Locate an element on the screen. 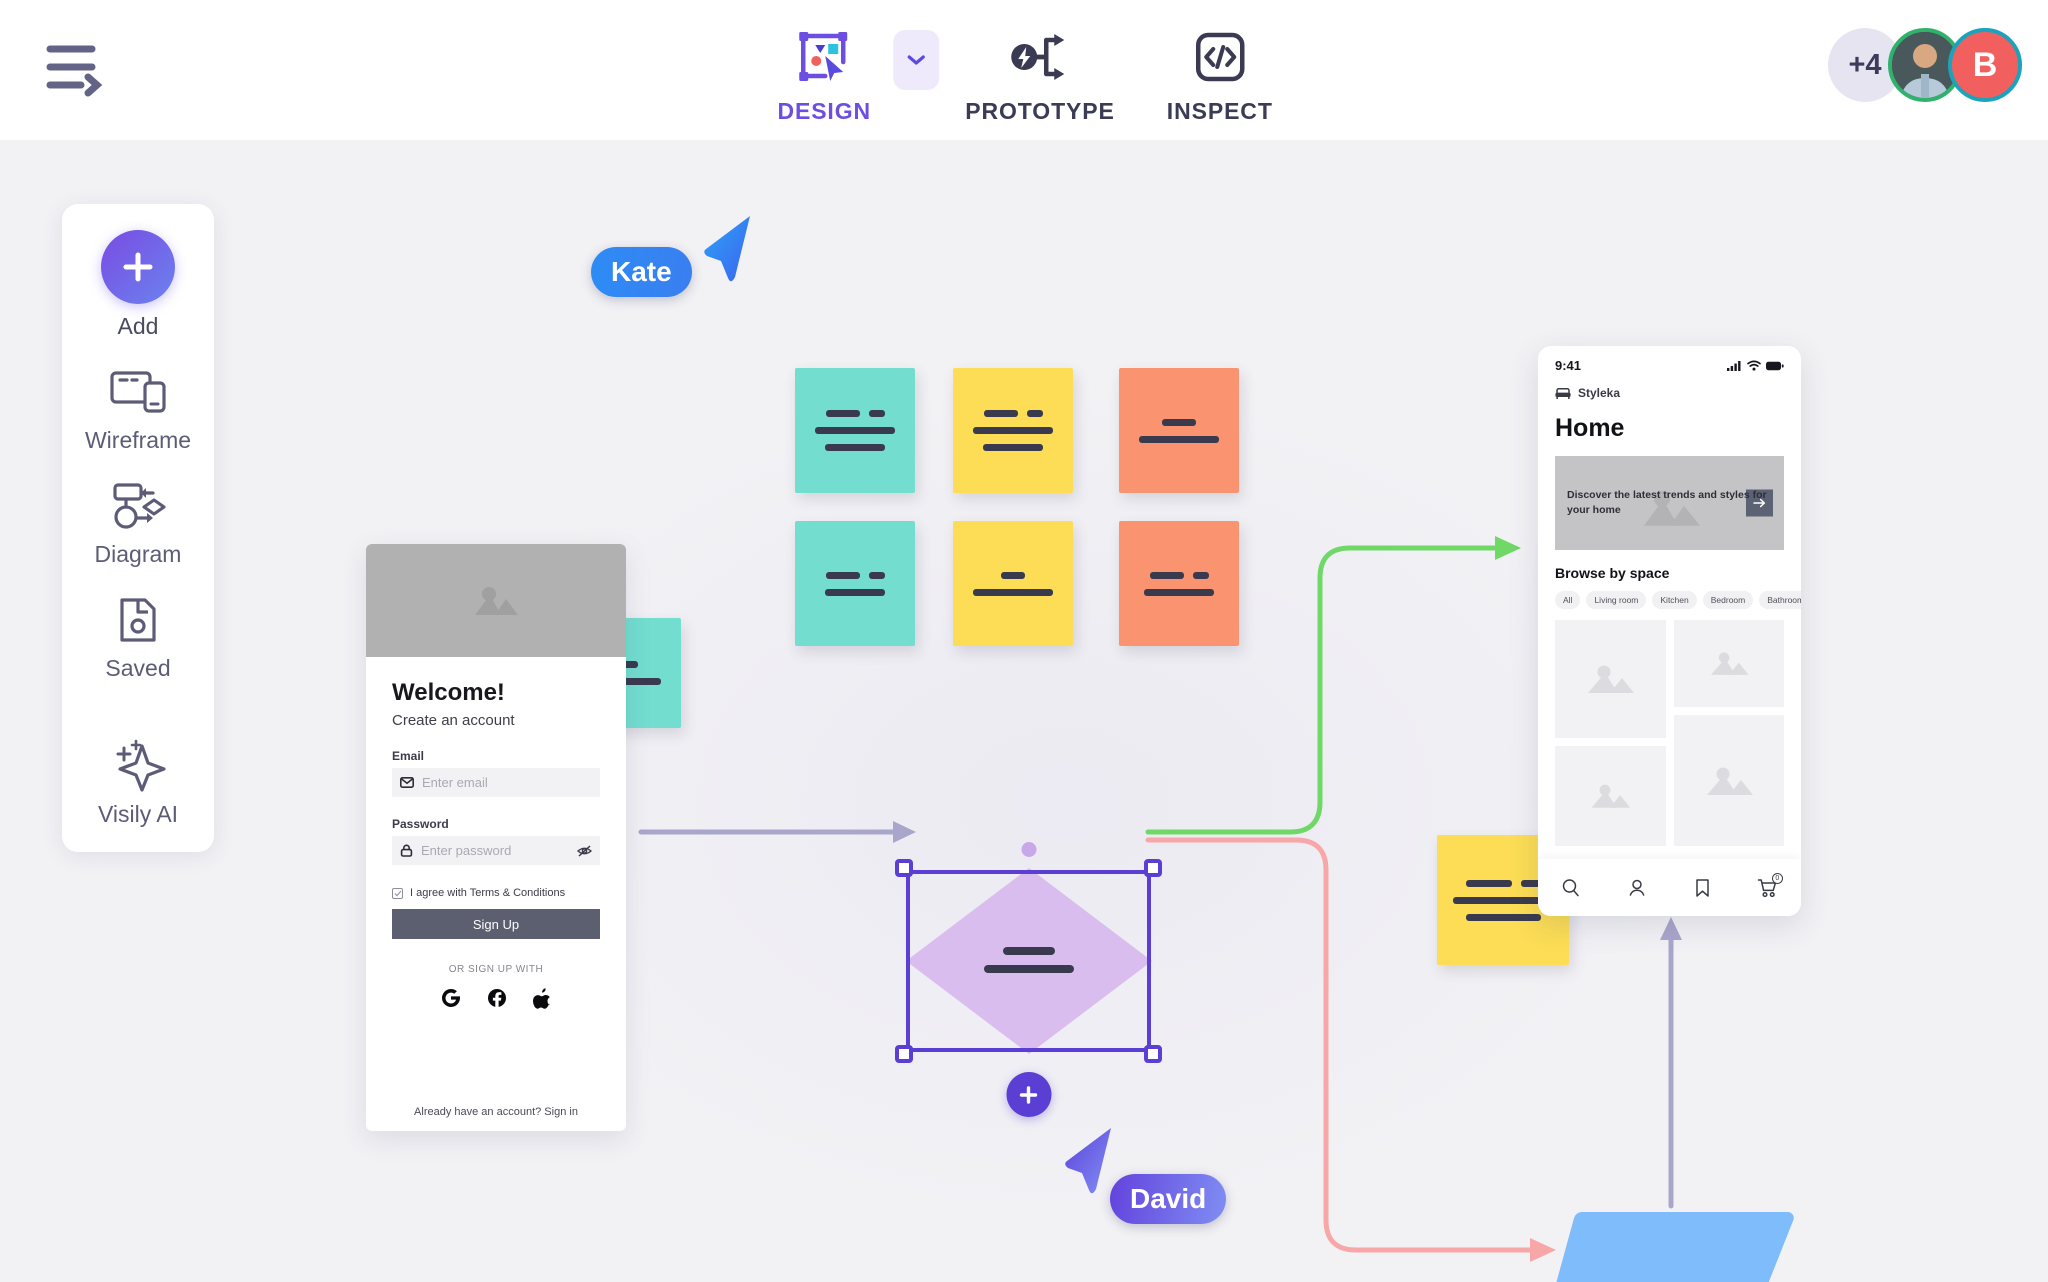 The width and height of the screenshot is (2048, 1282). signin-link: Already have an account? Sign in is located at coordinates (496, 1112).